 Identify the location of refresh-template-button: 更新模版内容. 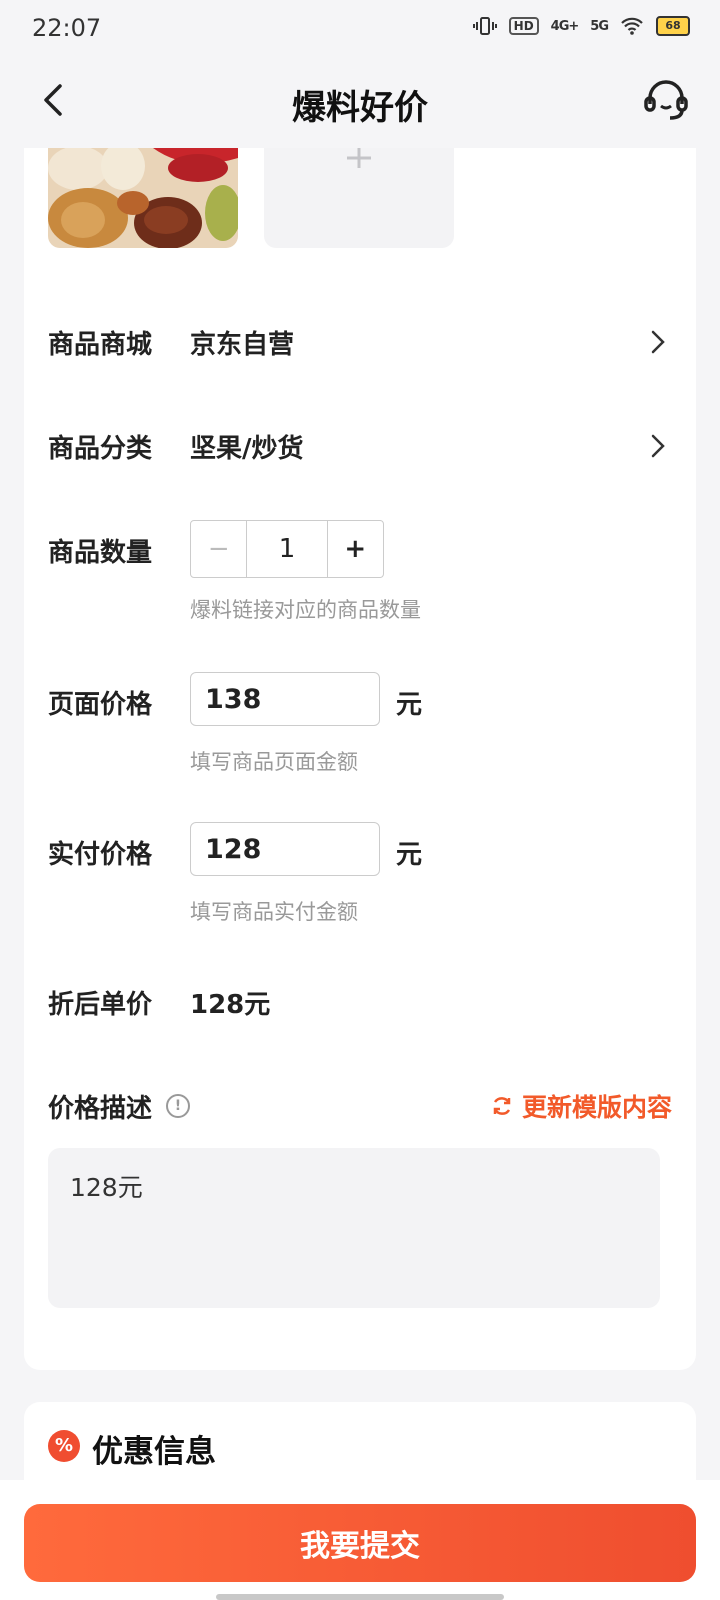
(581, 1106).